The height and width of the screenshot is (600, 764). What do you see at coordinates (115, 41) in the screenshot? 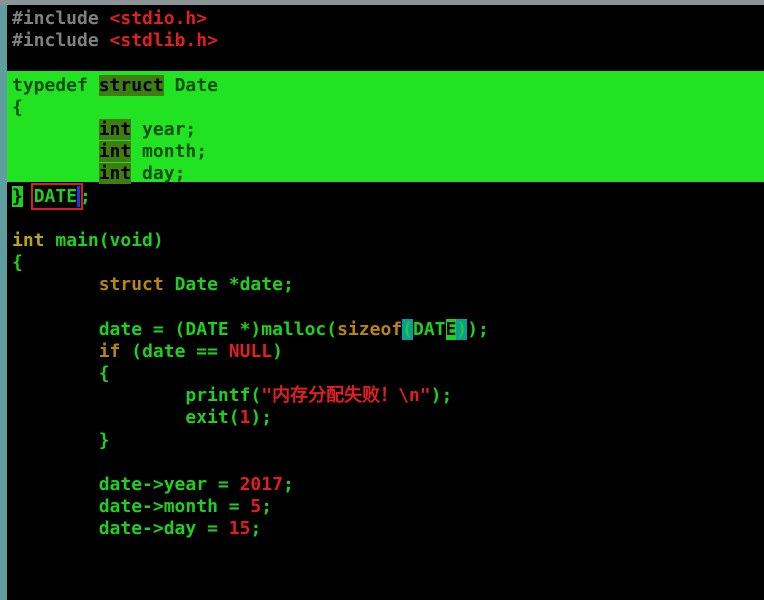
I see `code-line: #include <stdlib.h>` at bounding box center [115, 41].